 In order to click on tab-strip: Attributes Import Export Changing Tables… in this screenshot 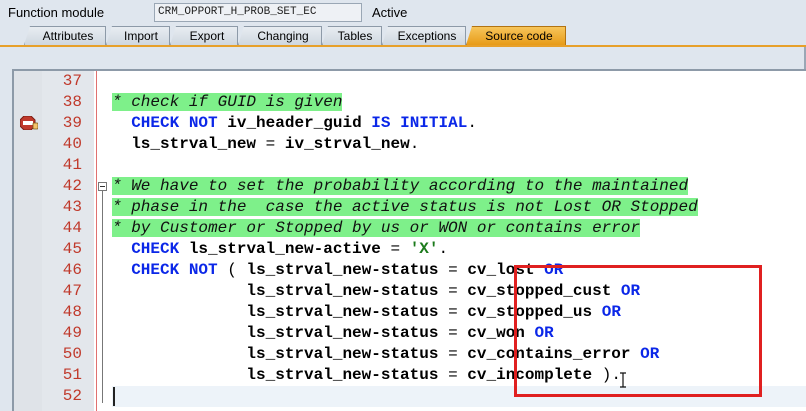, I will do `click(403, 36)`.